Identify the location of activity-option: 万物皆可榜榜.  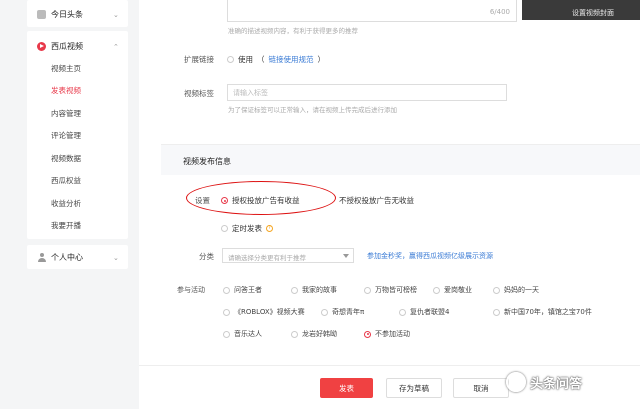
(390, 290).